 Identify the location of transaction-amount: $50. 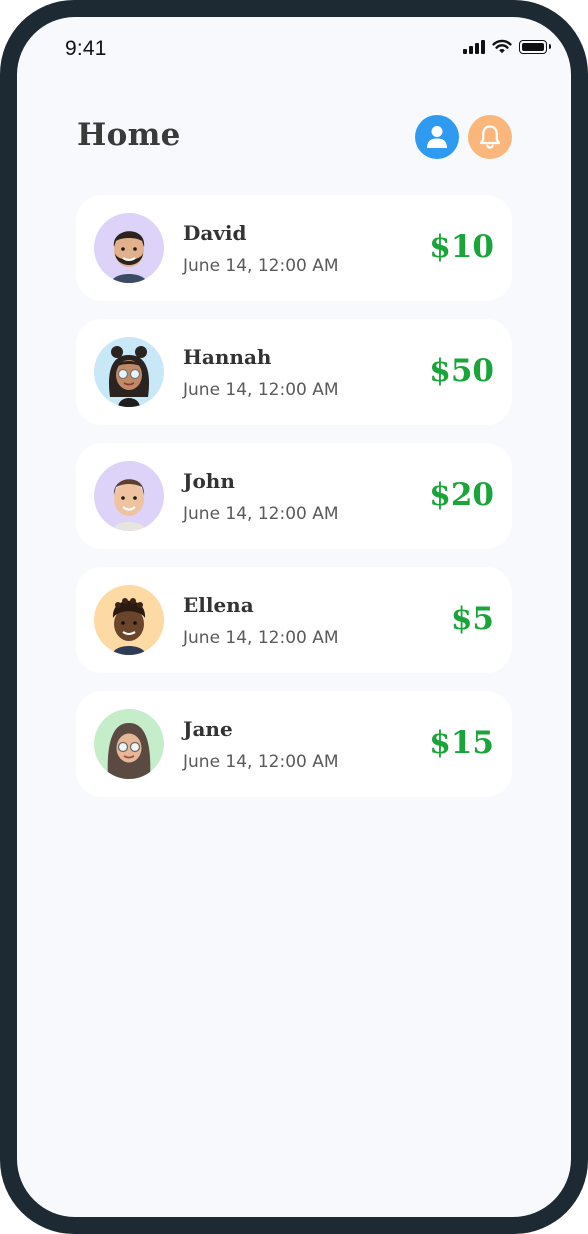
(461, 371).